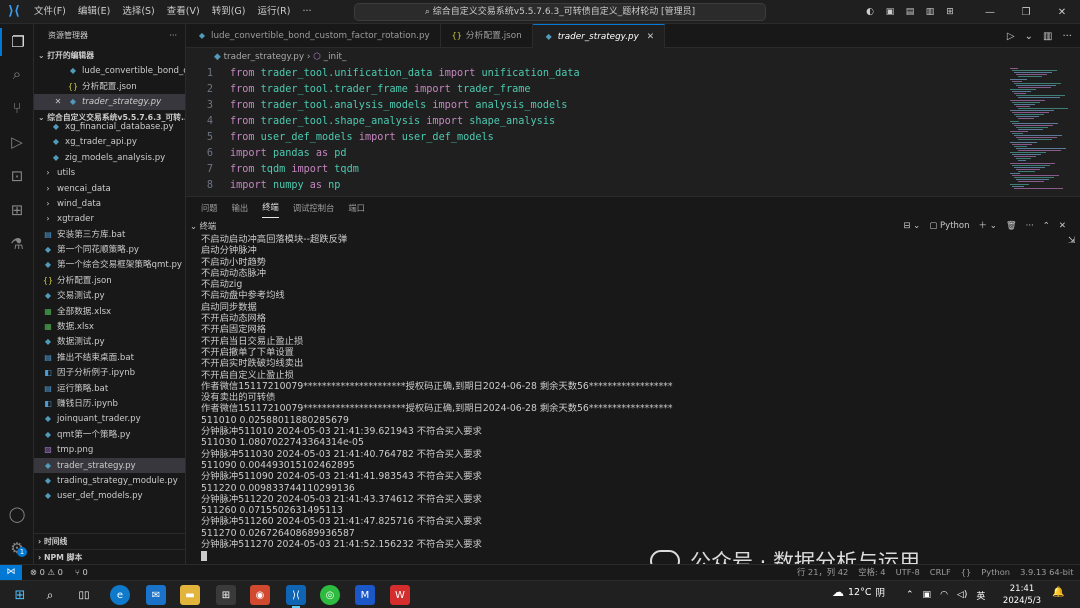 The width and height of the screenshot is (1080, 608). What do you see at coordinates (950, 12) in the screenshot?
I see `customize-layout-icon: ⊞` at bounding box center [950, 12].